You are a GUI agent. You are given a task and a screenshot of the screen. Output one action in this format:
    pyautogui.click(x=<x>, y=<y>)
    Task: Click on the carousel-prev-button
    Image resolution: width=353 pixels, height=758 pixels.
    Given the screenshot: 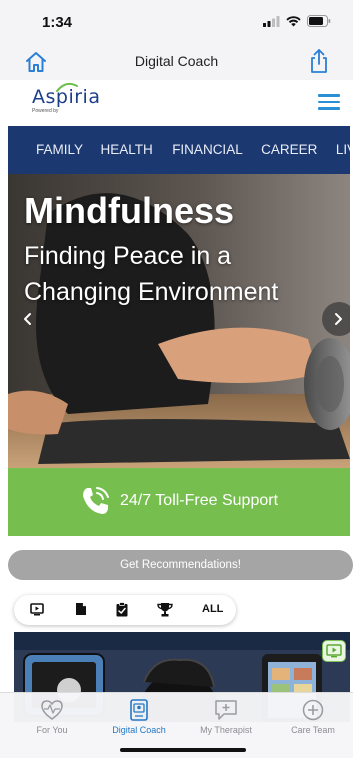 What is the action you would take?
    pyautogui.click(x=28, y=319)
    